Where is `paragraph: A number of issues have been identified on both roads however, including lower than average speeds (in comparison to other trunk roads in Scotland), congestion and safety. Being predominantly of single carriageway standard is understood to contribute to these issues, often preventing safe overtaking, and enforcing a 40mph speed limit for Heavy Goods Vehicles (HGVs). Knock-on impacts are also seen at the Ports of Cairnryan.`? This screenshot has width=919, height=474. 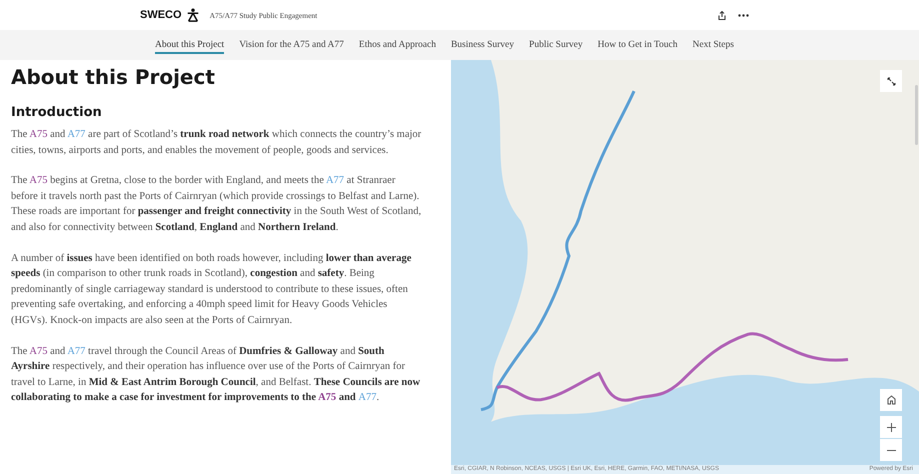 paragraph: A number of issues have been identified on both roads however, including lower than average speeds (in comparison to other trunk roads in Scotland), congestion and safety. Being predominantly of single carriageway standard is understood to contribute to these issues, often preventing safe overtaking, and enforcing a 40mph speed limit for Heavy Goods Vehicles (HGVs). Knock-on impacts are also seen at the Ports of Cairnryan. is located at coordinates (211, 290).